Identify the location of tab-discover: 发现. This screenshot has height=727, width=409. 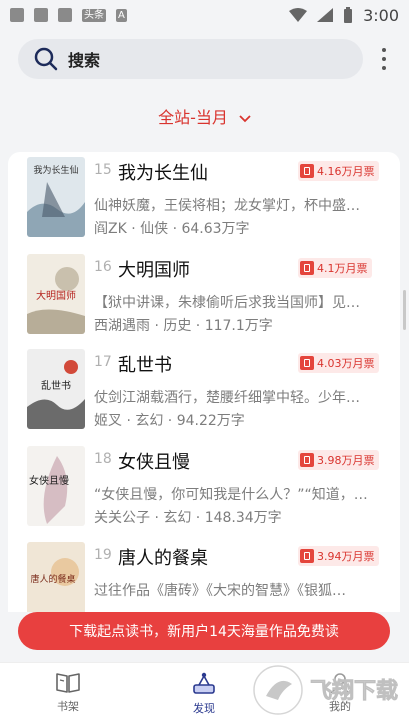
(204, 693).